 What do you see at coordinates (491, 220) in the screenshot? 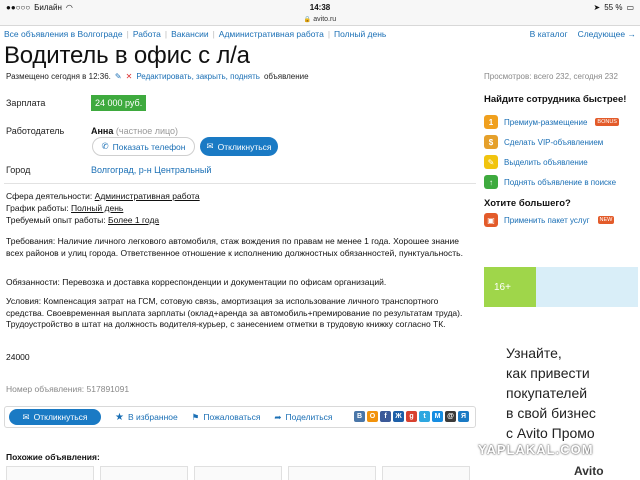
I see `package-icon: ▣` at bounding box center [491, 220].